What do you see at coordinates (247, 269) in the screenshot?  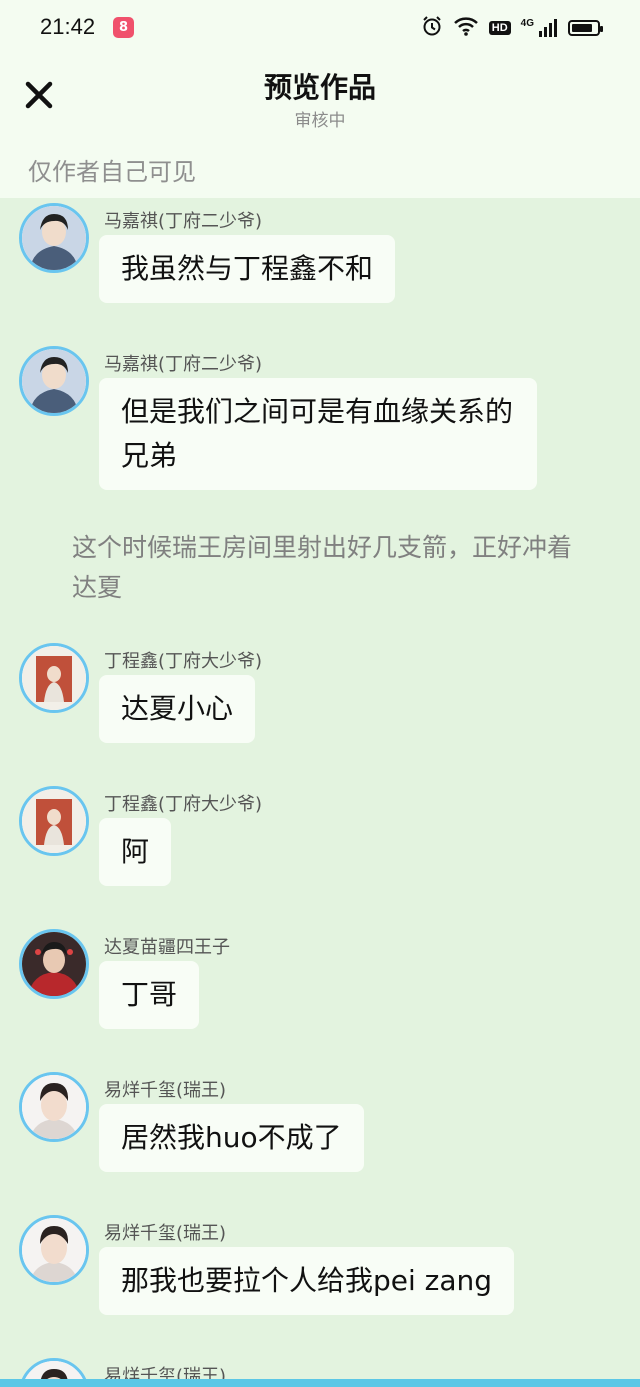 I see `chat-bubble: 我虽然与丁程鑫不和` at bounding box center [247, 269].